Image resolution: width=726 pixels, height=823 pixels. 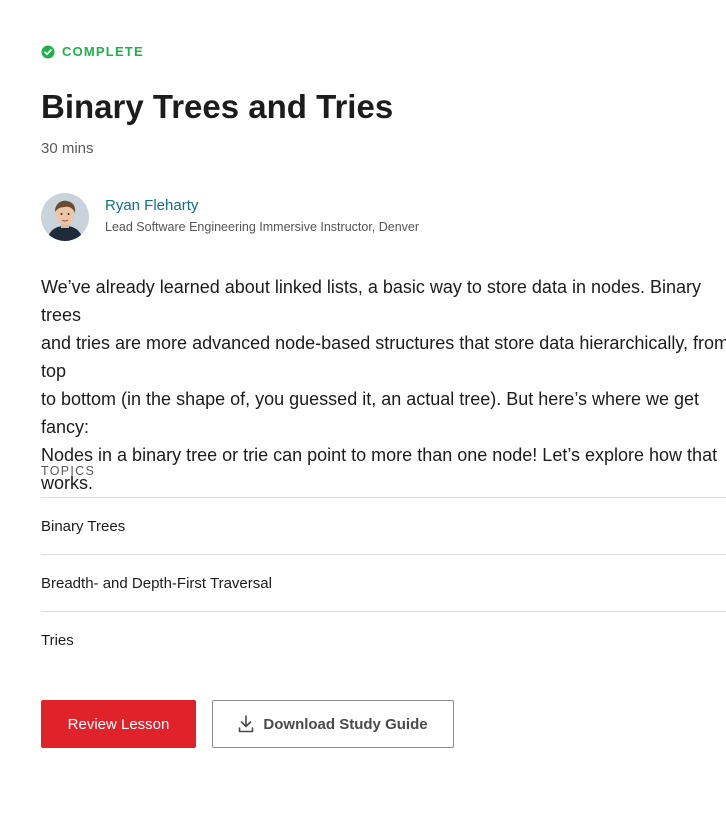 I want to click on download-icon, so click(x=246, y=724).